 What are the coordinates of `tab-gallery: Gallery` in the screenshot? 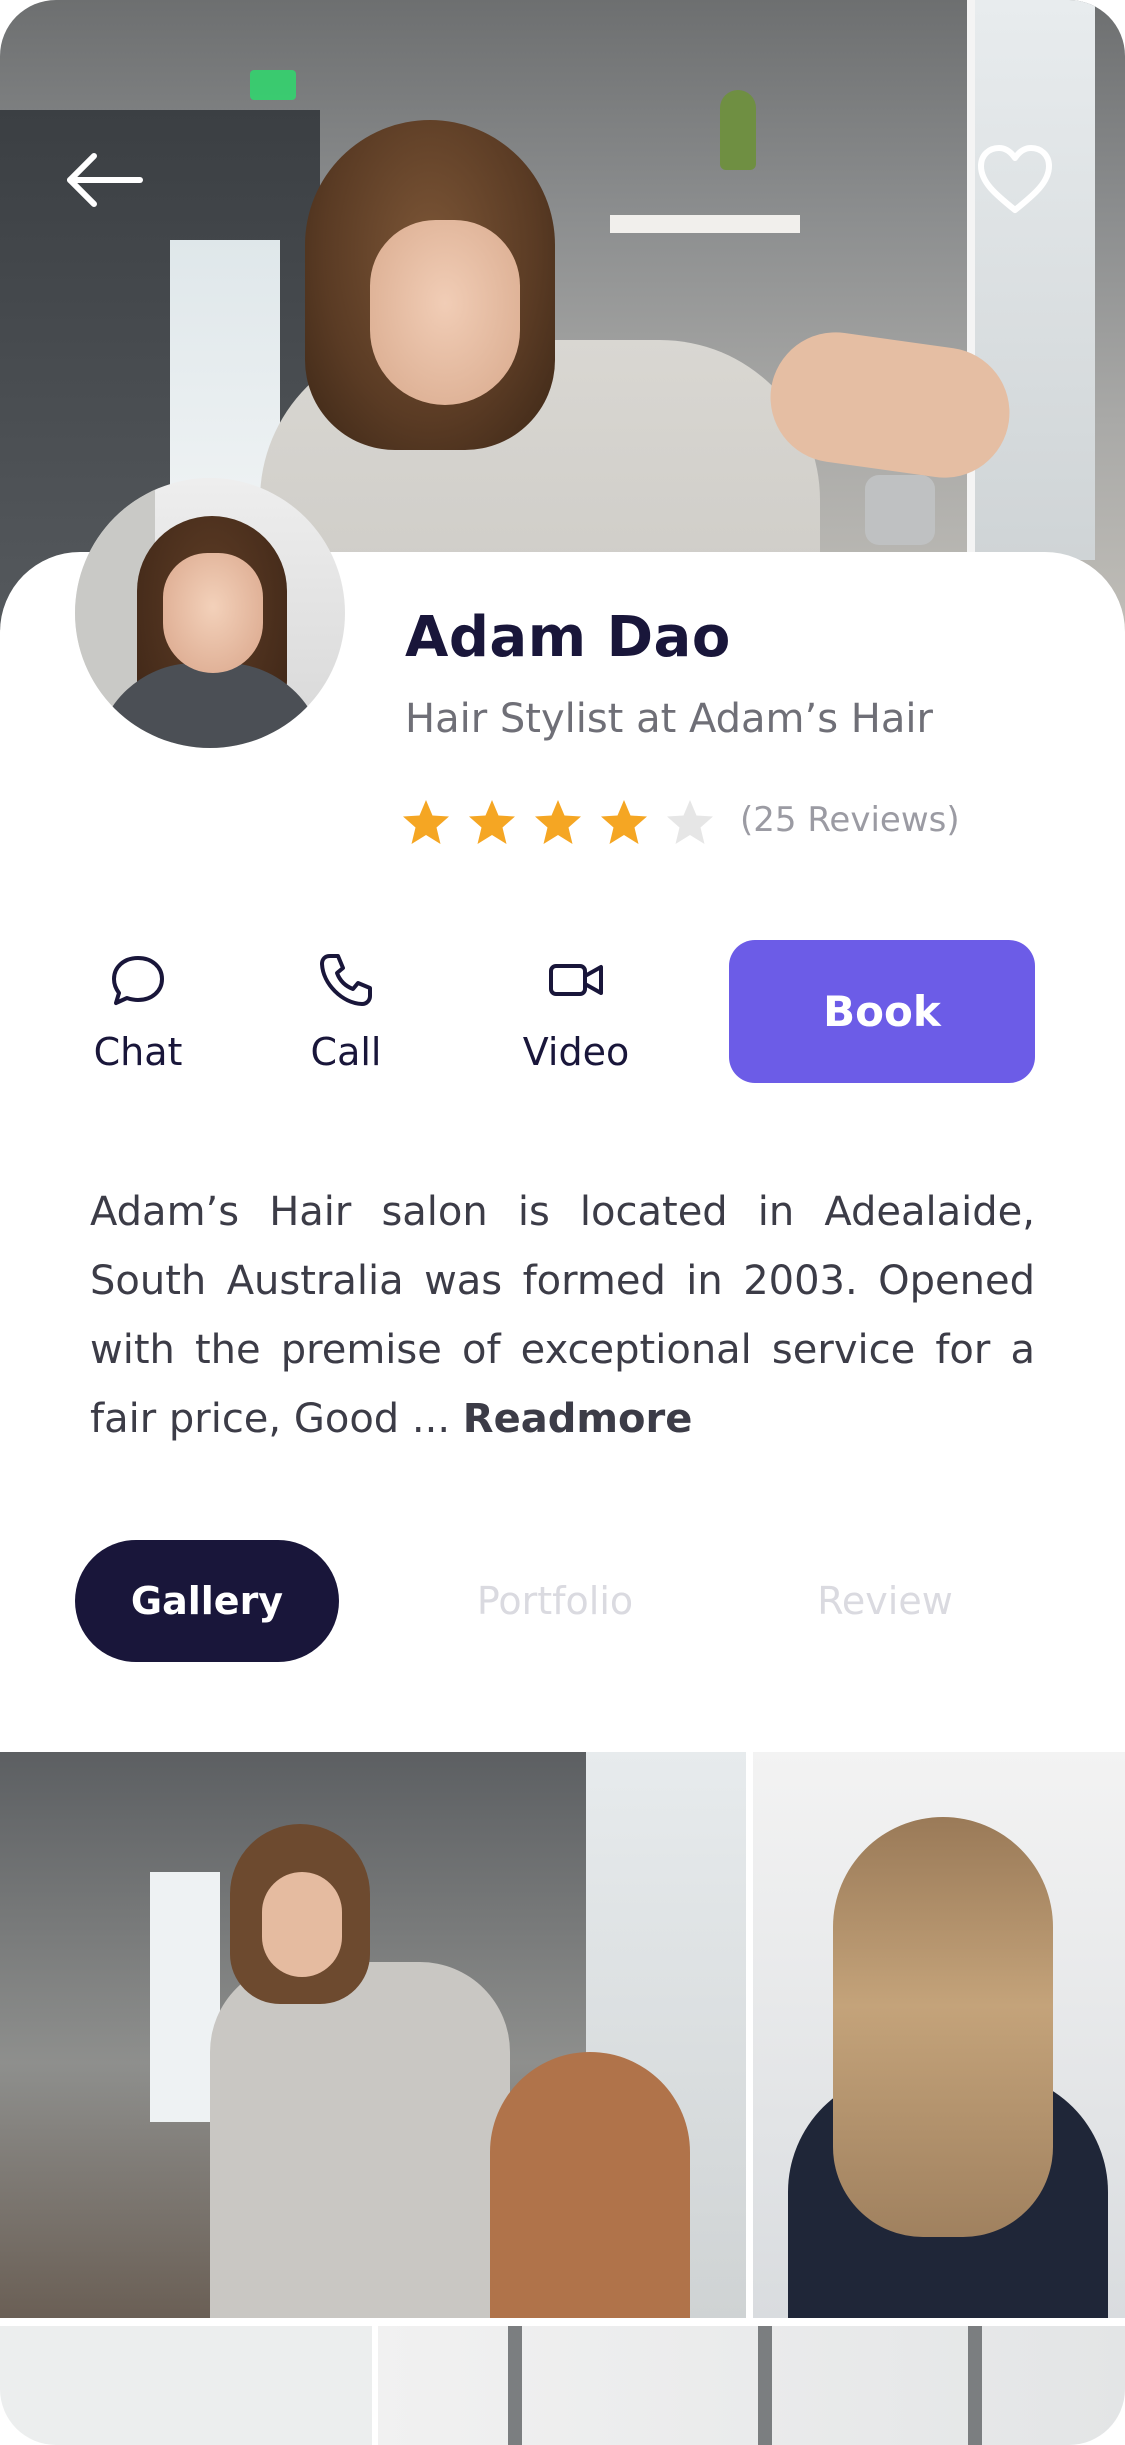 It's located at (207, 1601).